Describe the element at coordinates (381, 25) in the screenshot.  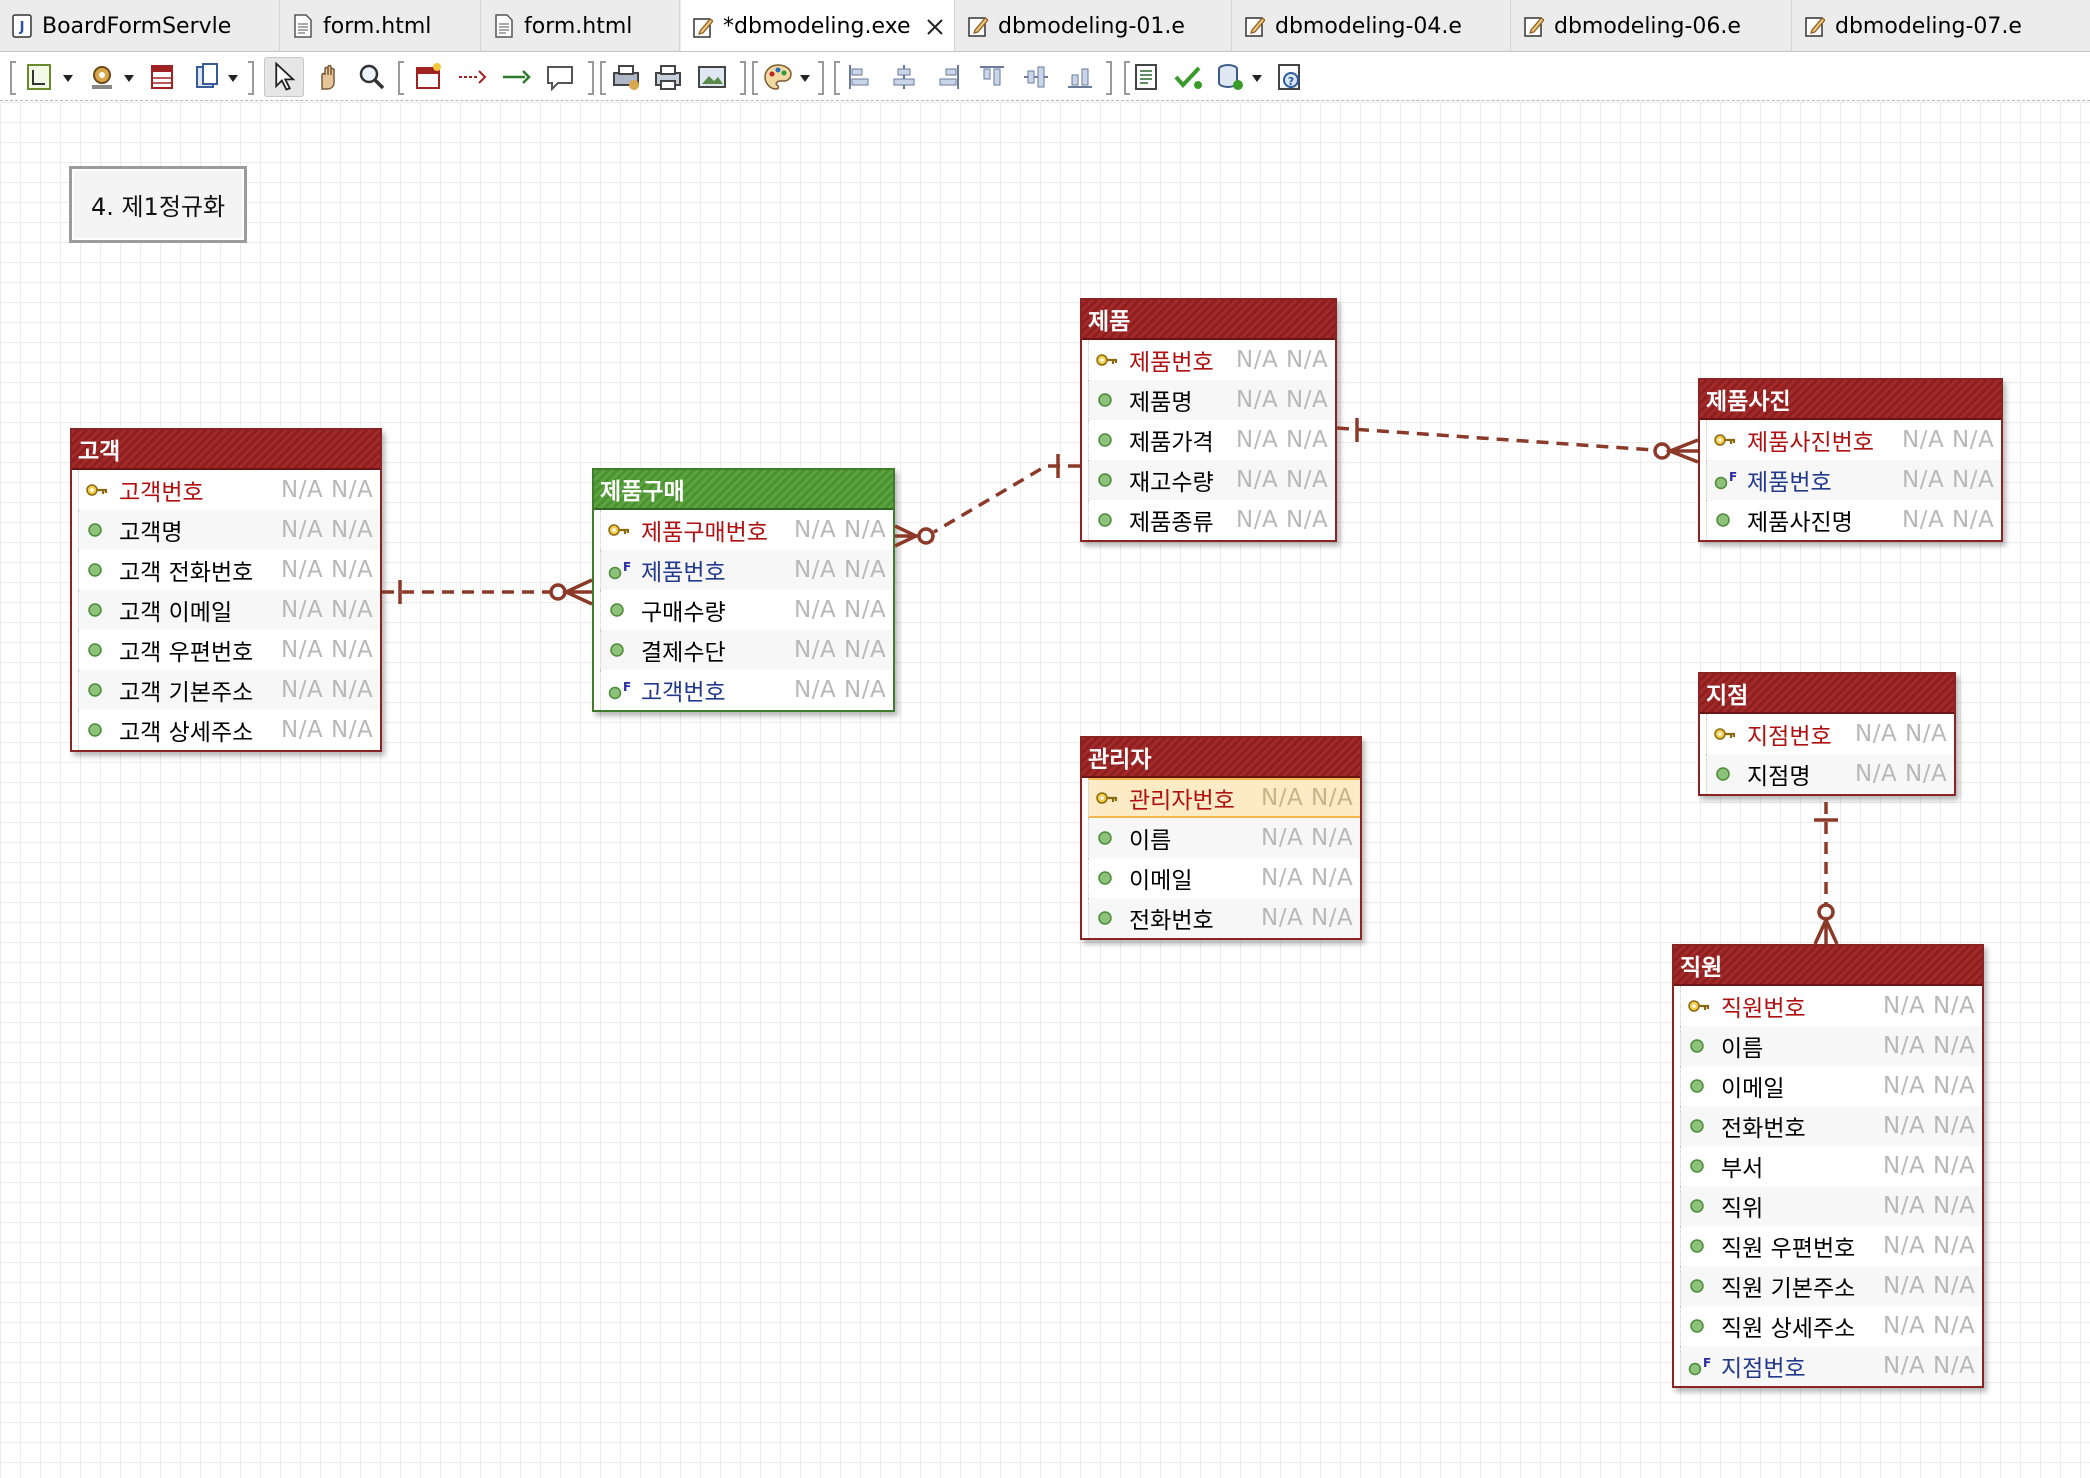
I see `tab-form-html-1: form.html` at that location.